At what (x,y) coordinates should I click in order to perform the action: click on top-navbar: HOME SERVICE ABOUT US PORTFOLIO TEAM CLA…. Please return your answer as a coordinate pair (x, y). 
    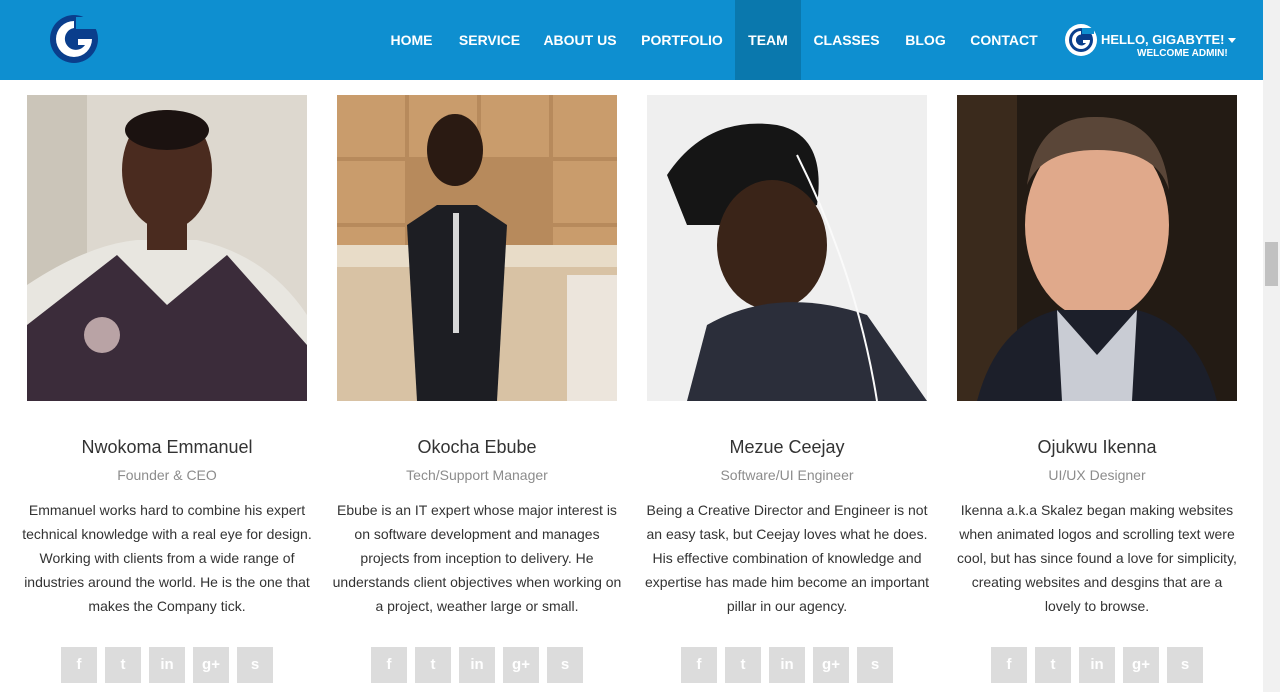
    Looking at the image, I should click on (631, 40).